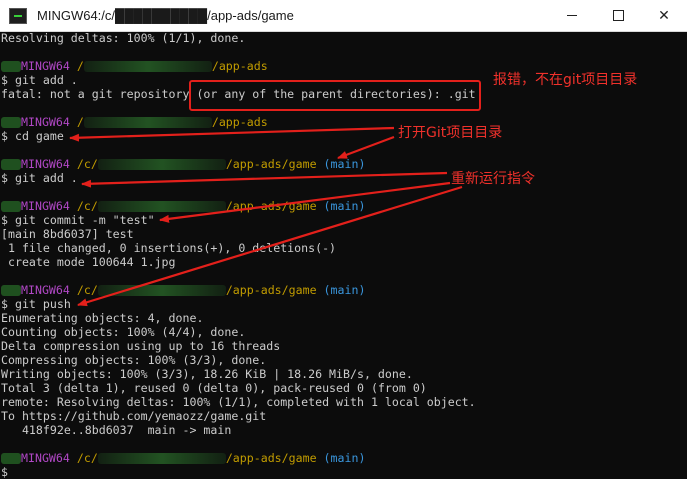 This screenshot has height=479, width=687. Describe the element at coordinates (305, 202) in the screenshot. I see `arrow-to-commit` at that location.